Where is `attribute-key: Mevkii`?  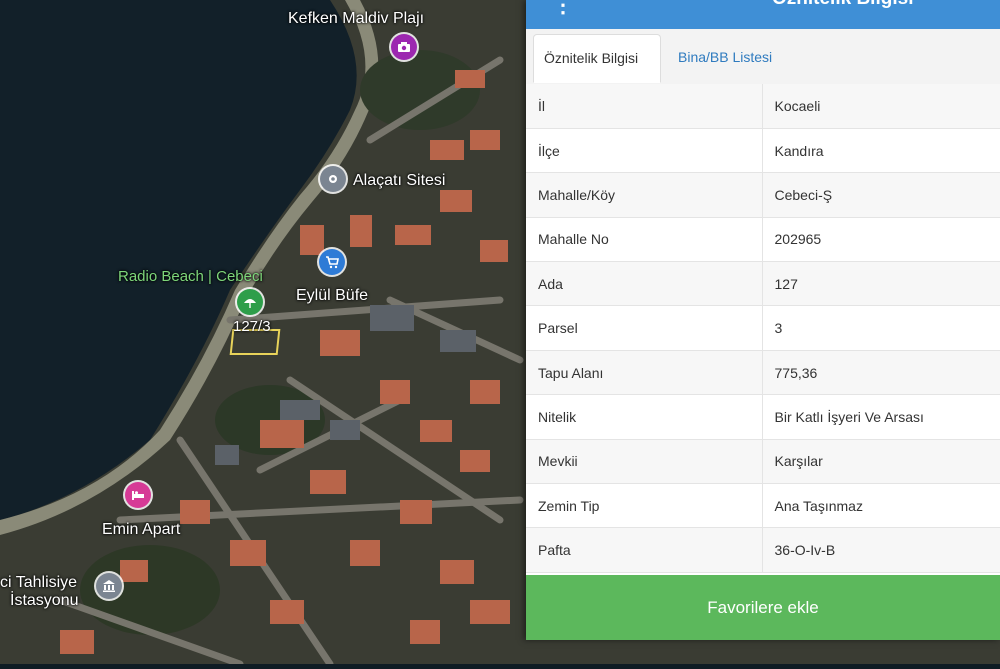 attribute-key: Mevkii is located at coordinates (644, 462).